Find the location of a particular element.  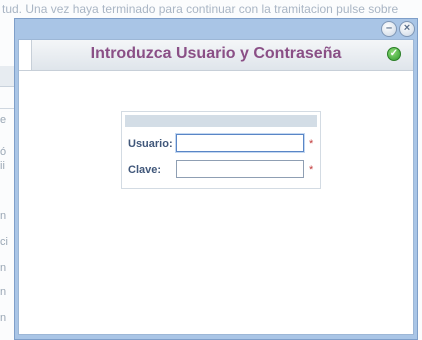

background-text-fragment: ci is located at coordinates (4, 242).